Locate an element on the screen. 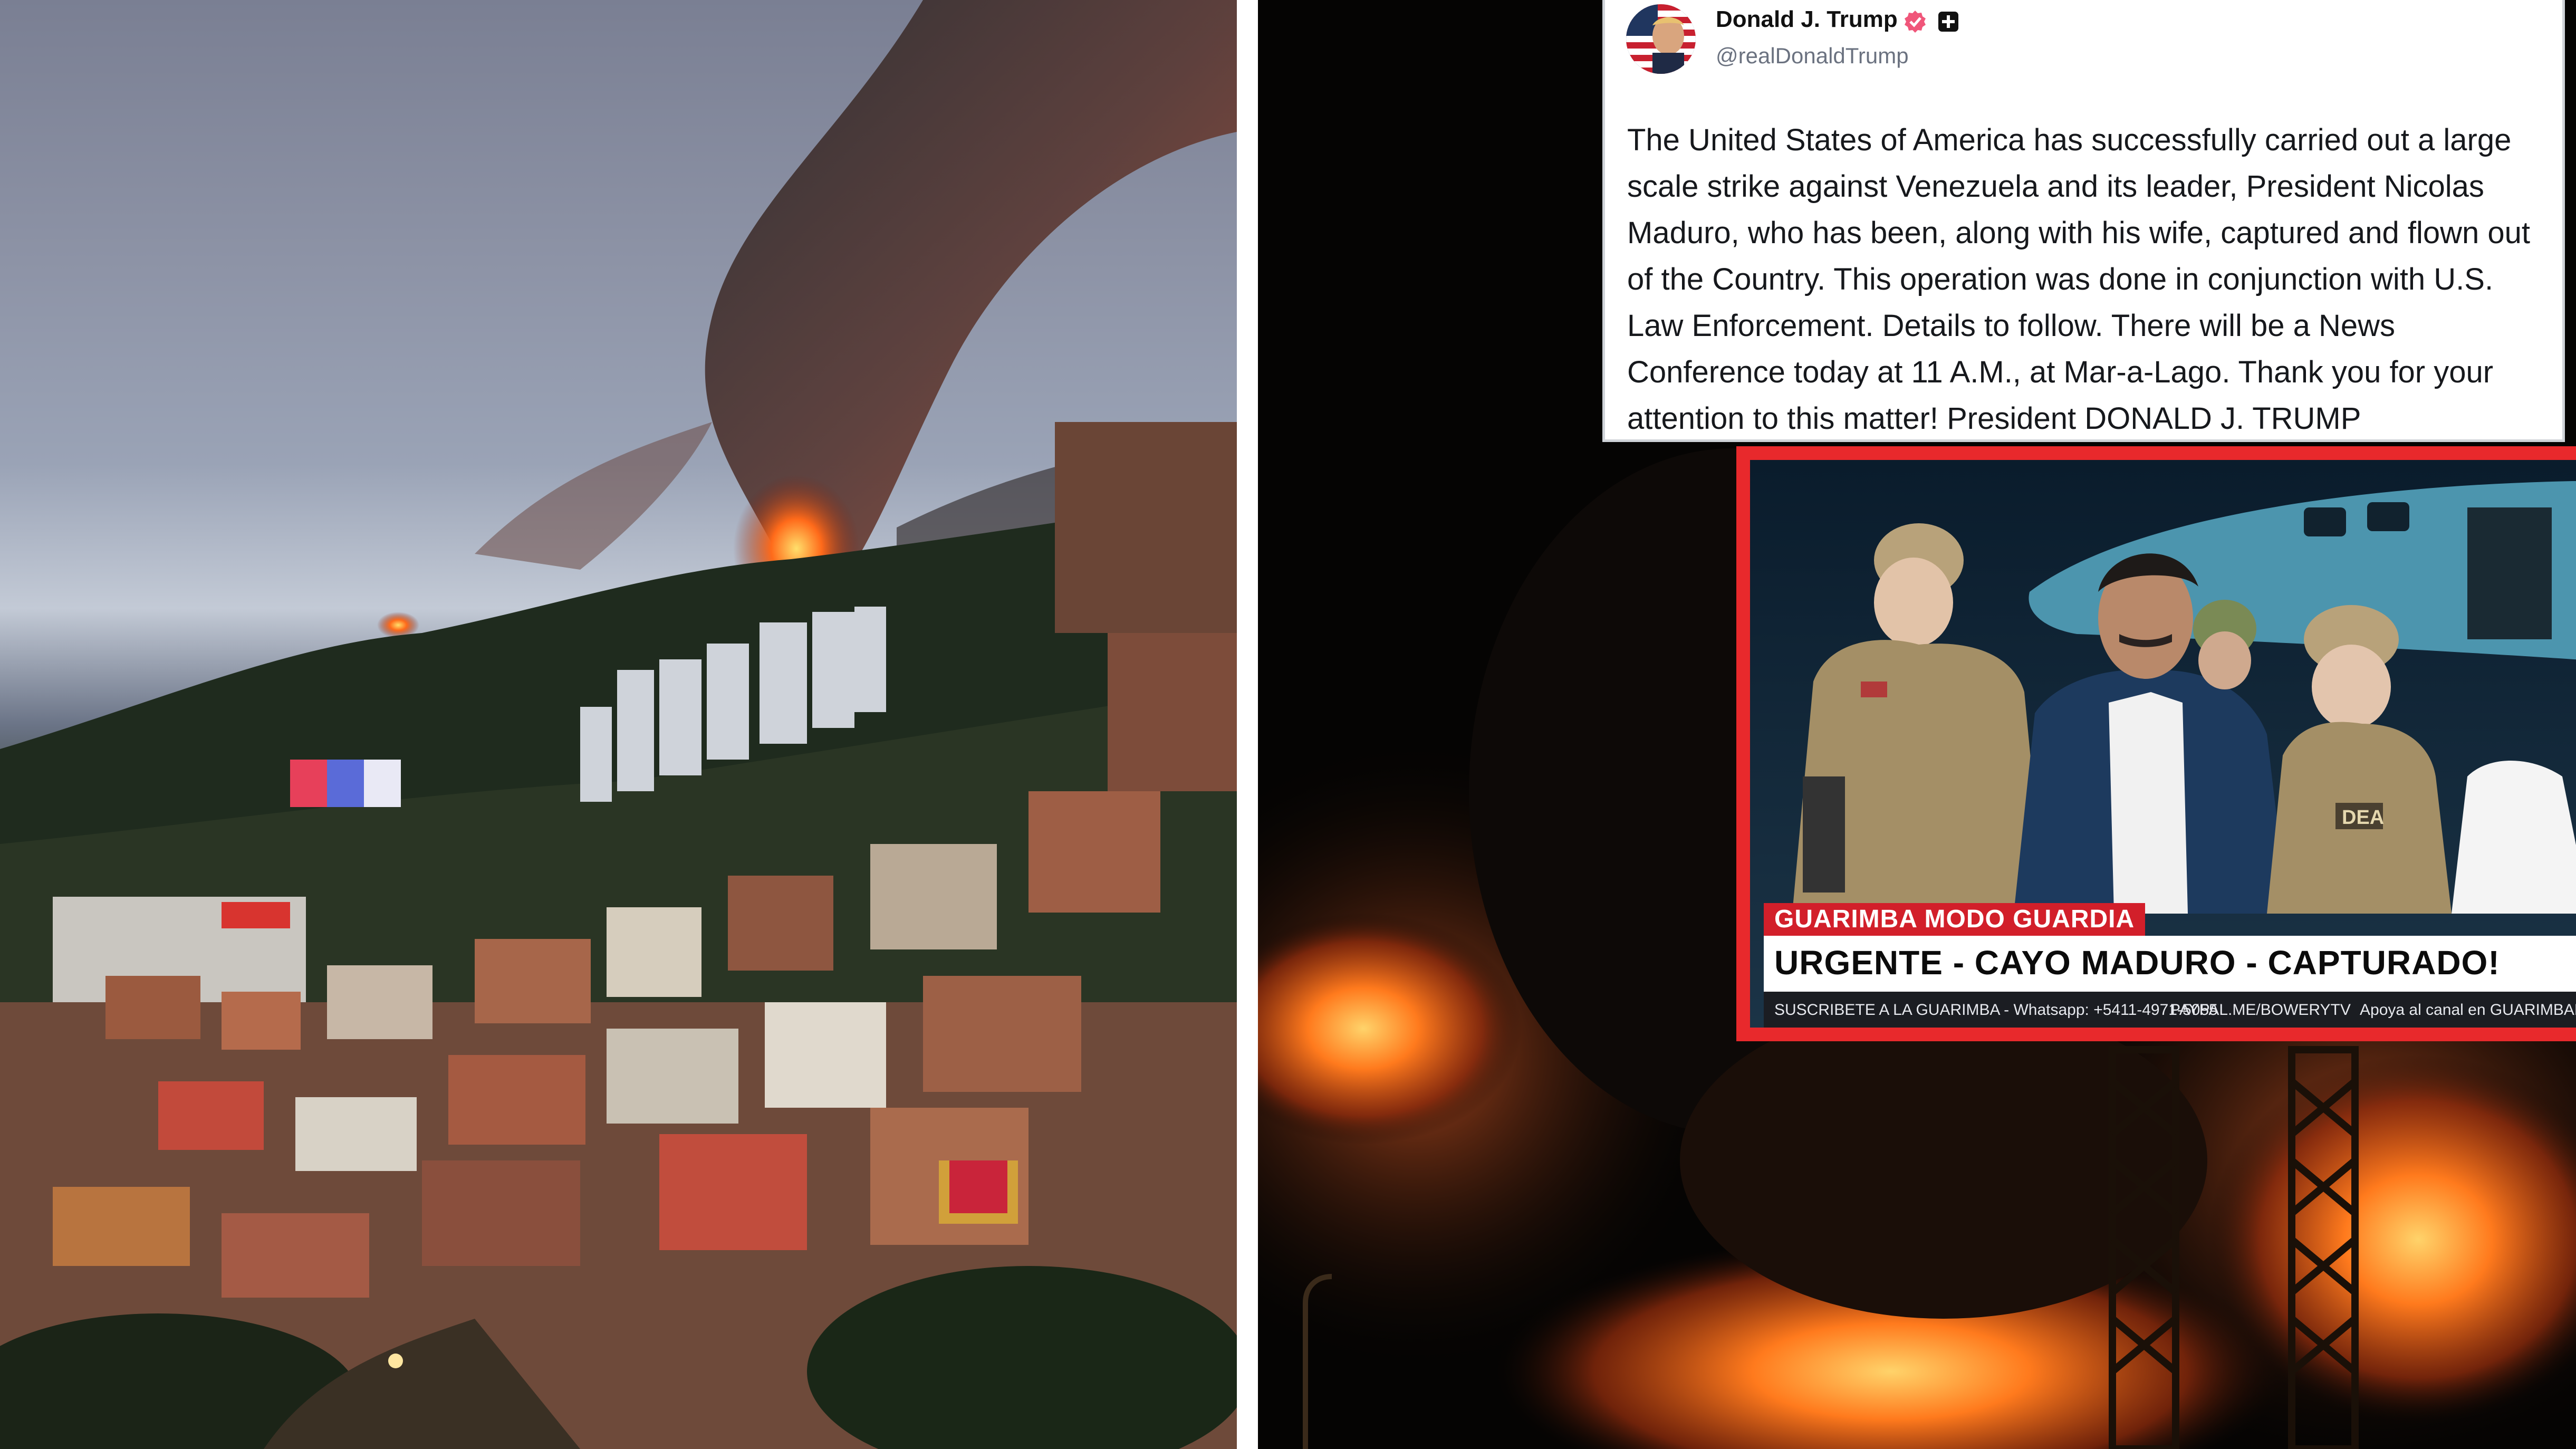  news-headline: URGENTE - CAYO MADURO - CAPTURADO! is located at coordinates (2137, 963).